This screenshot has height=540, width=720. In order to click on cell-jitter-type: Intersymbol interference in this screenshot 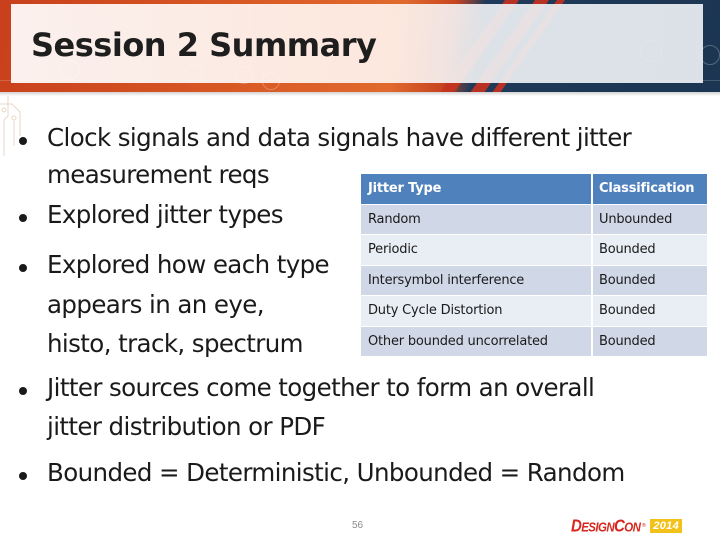, I will do `click(477, 280)`.